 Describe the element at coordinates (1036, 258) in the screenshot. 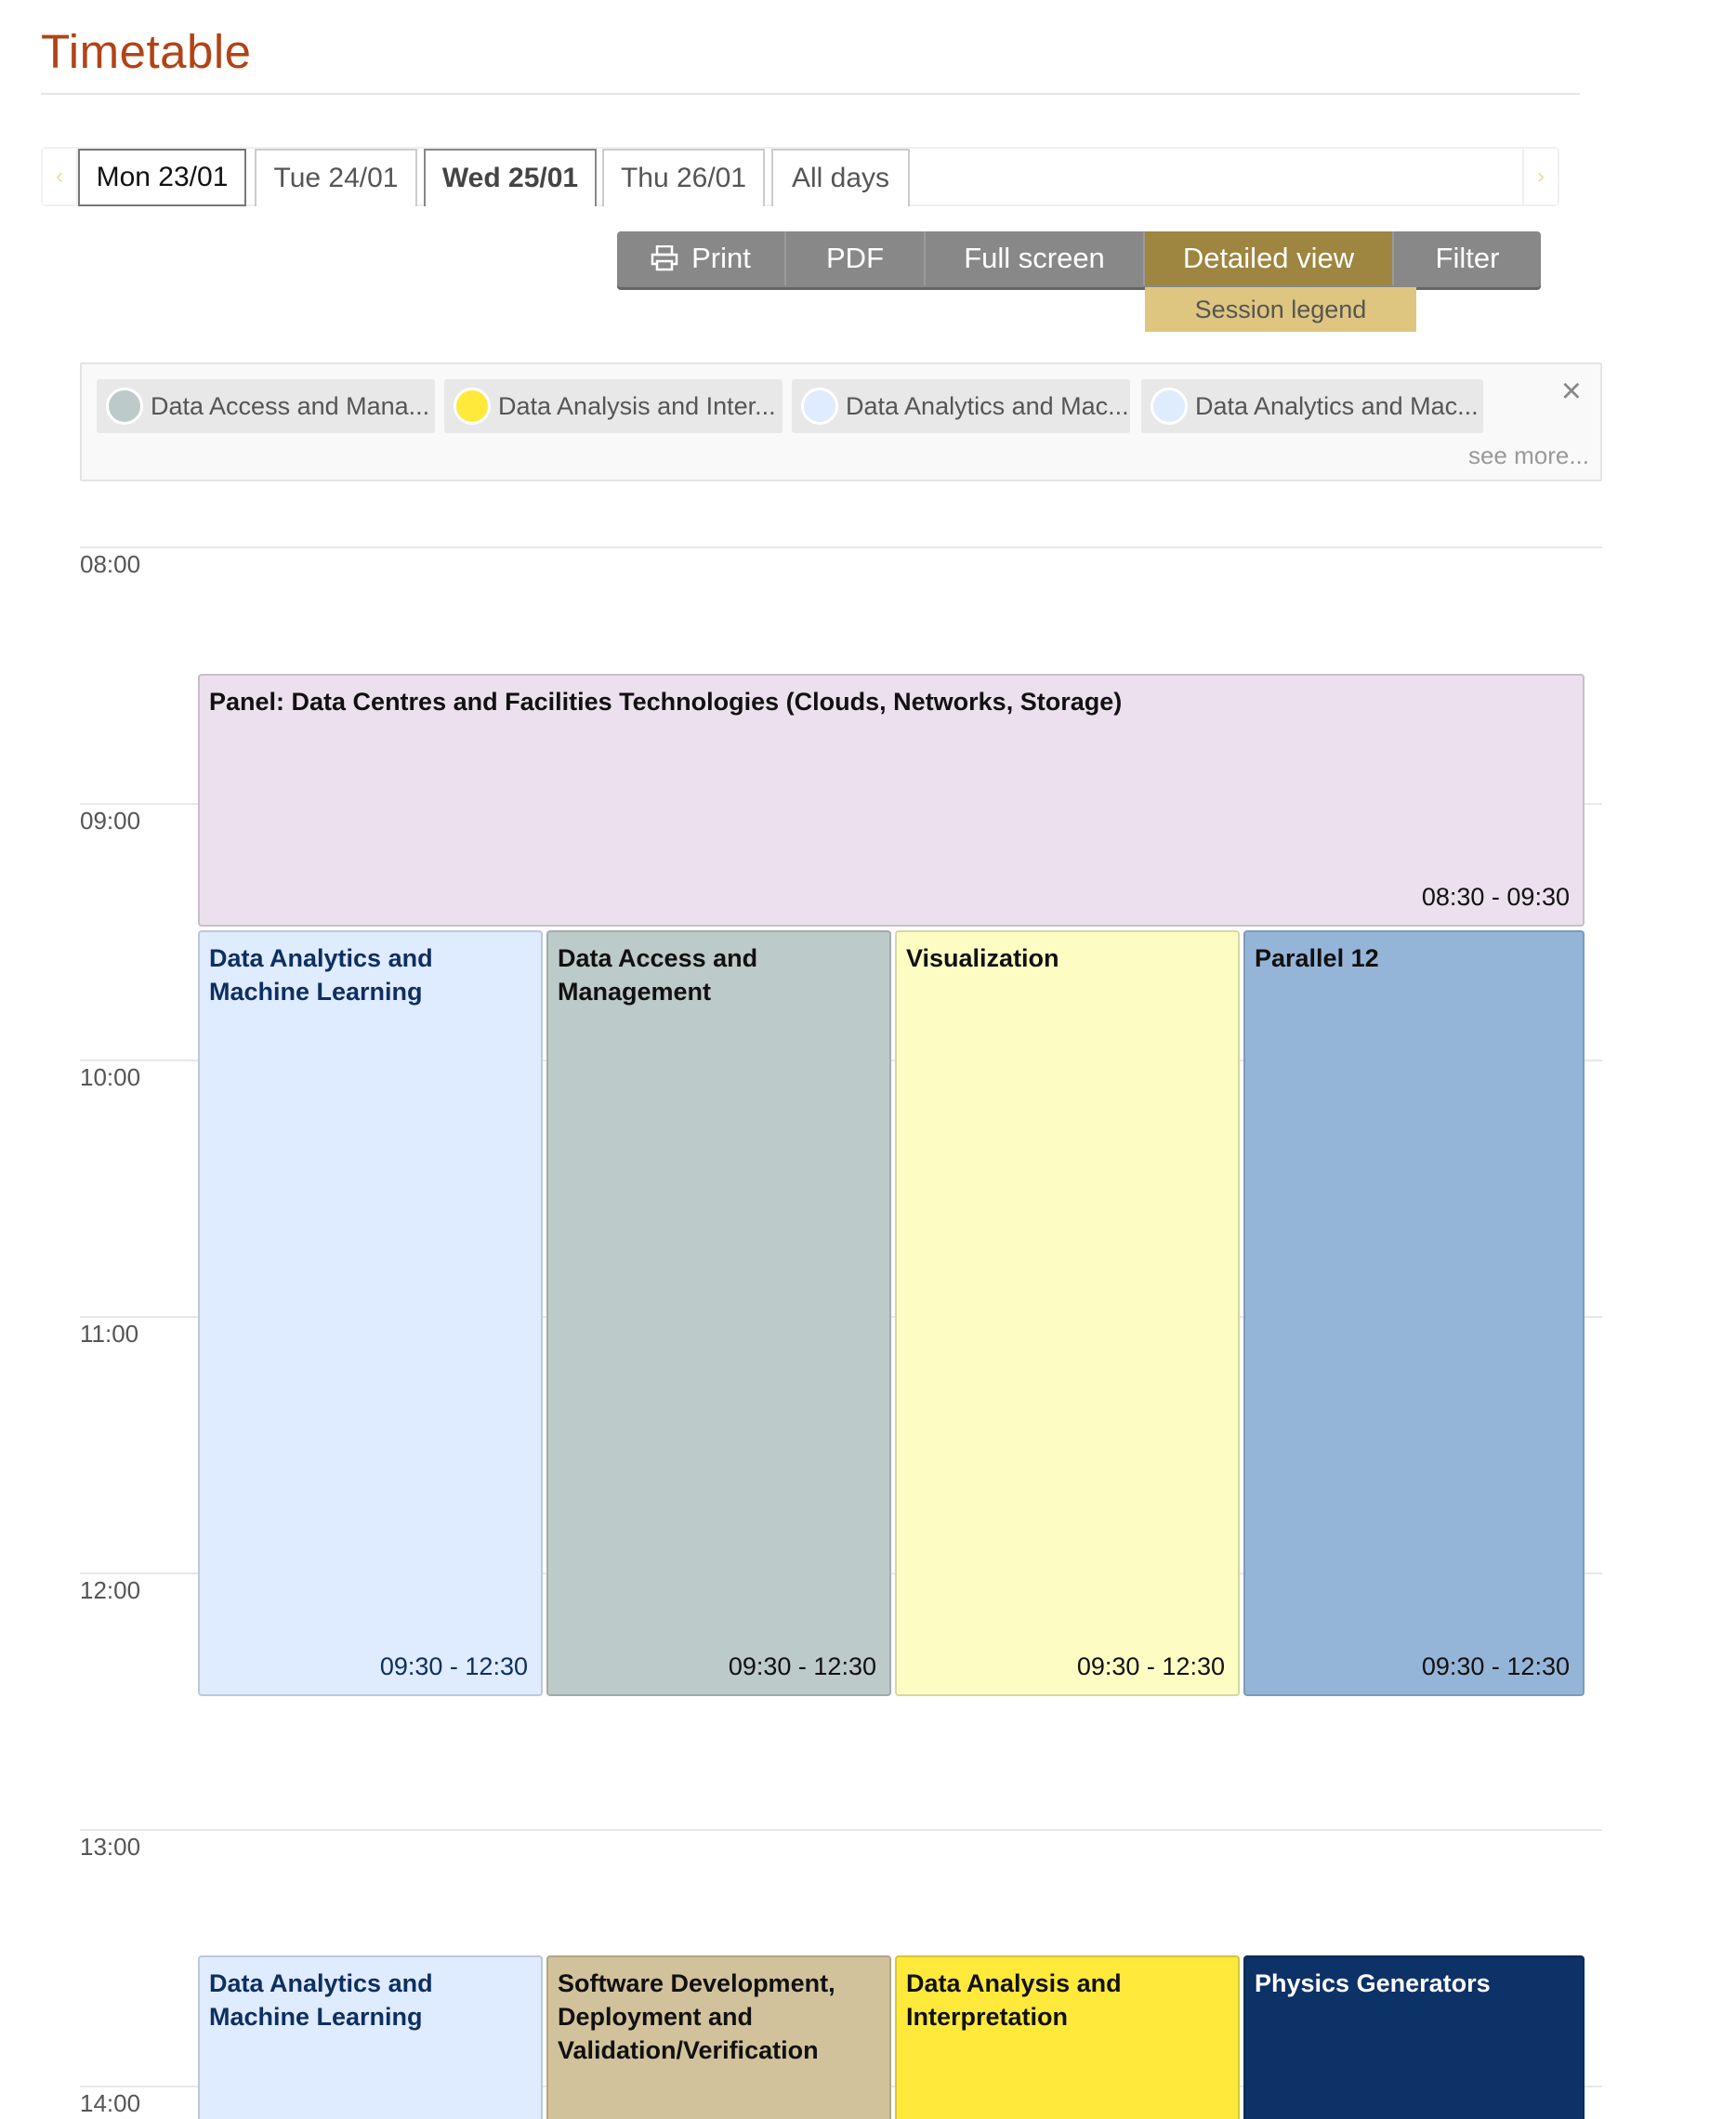

I see `full-screen-button: Full screen` at that location.